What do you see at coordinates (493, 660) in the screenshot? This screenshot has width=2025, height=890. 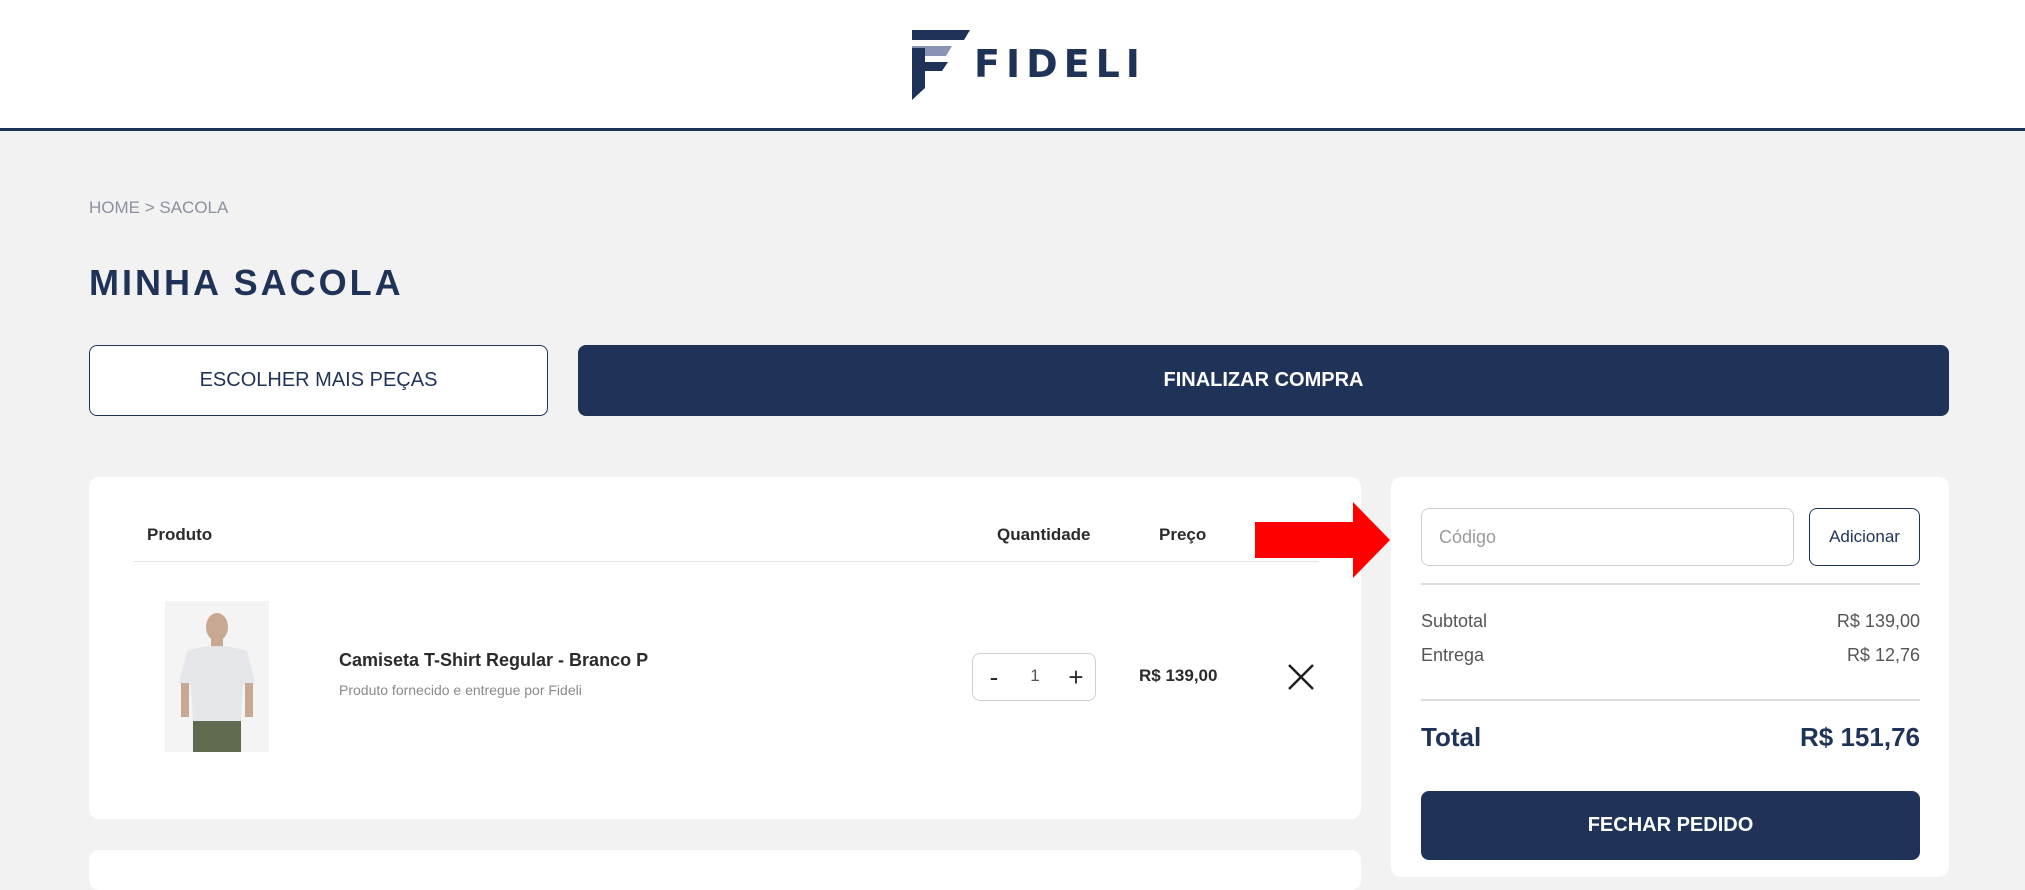 I see `product-name: Camiseta T-Shirt Regular - Branco P` at bounding box center [493, 660].